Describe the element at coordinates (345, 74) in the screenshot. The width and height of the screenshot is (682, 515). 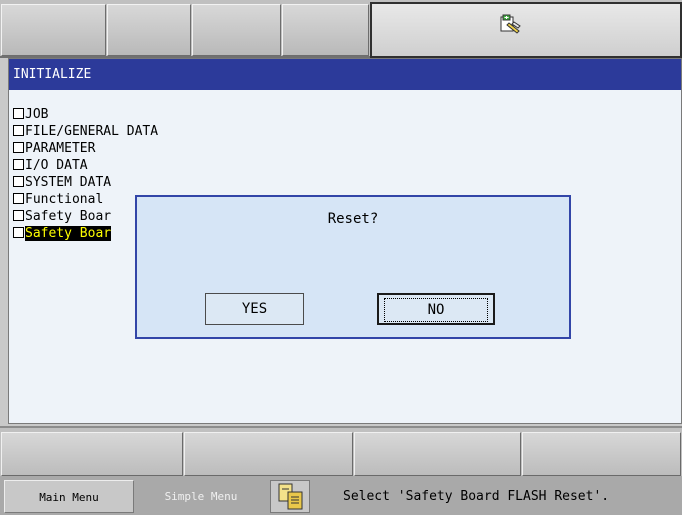
I see `window-title: INITIALIZE` at that location.